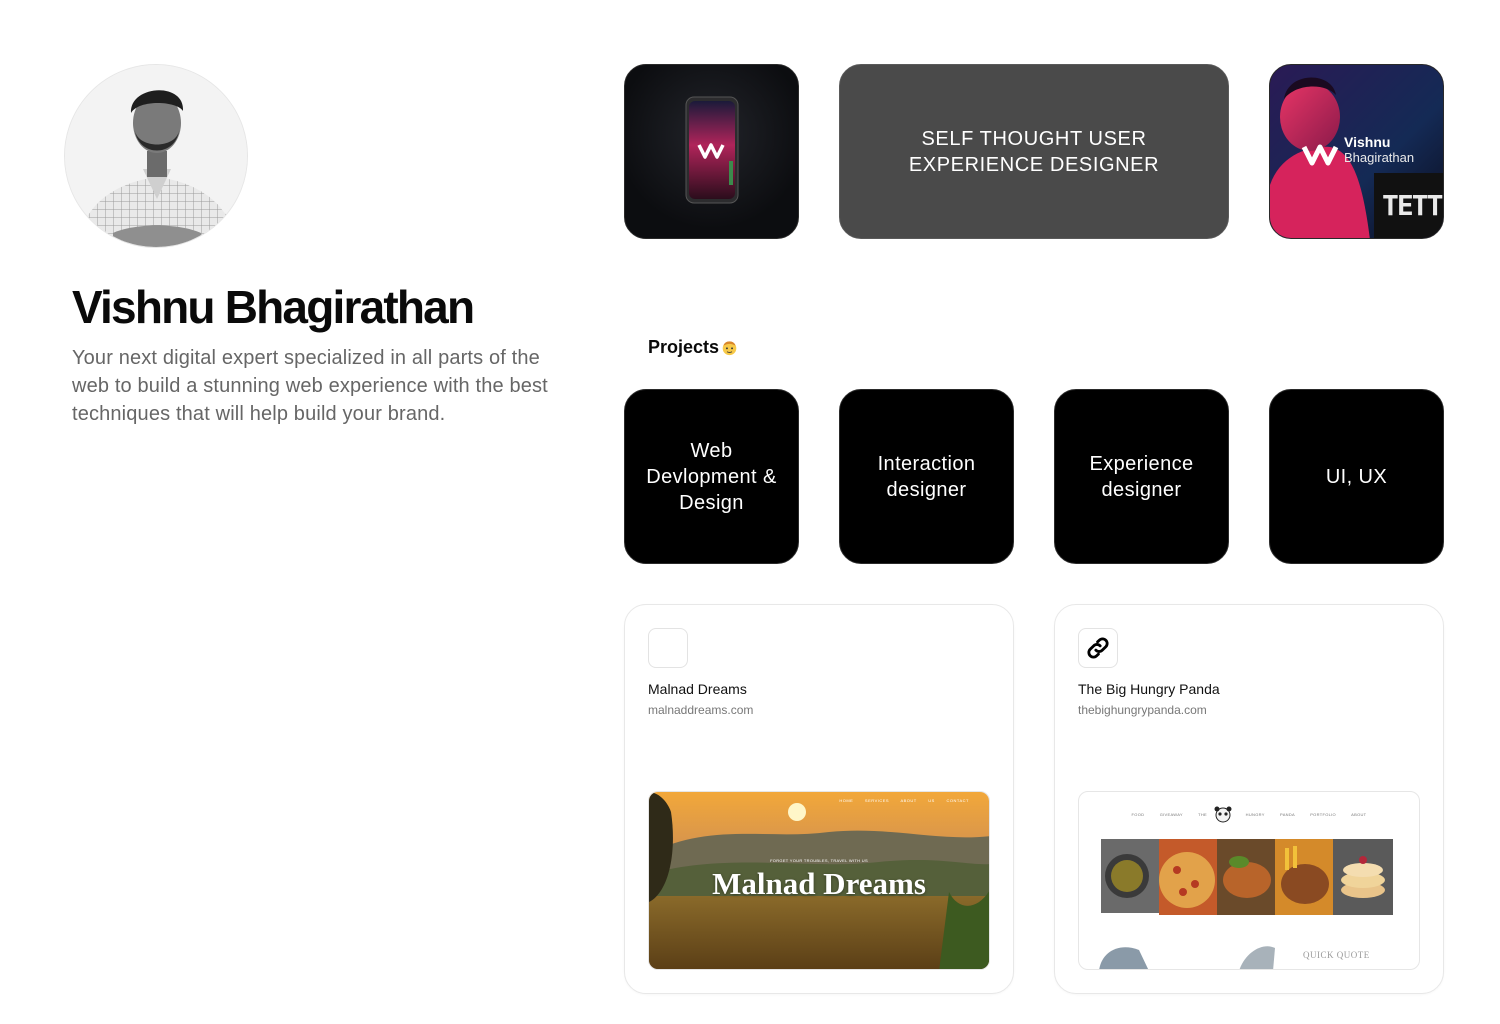 The width and height of the screenshot is (1500, 1024). I want to click on face-emoji-icon, so click(729, 348).